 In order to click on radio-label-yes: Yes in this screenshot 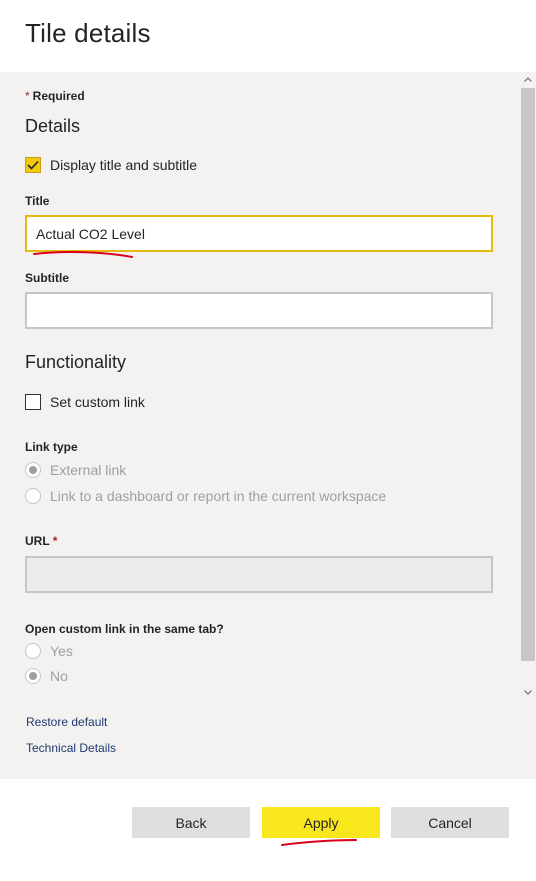, I will do `click(61, 651)`.